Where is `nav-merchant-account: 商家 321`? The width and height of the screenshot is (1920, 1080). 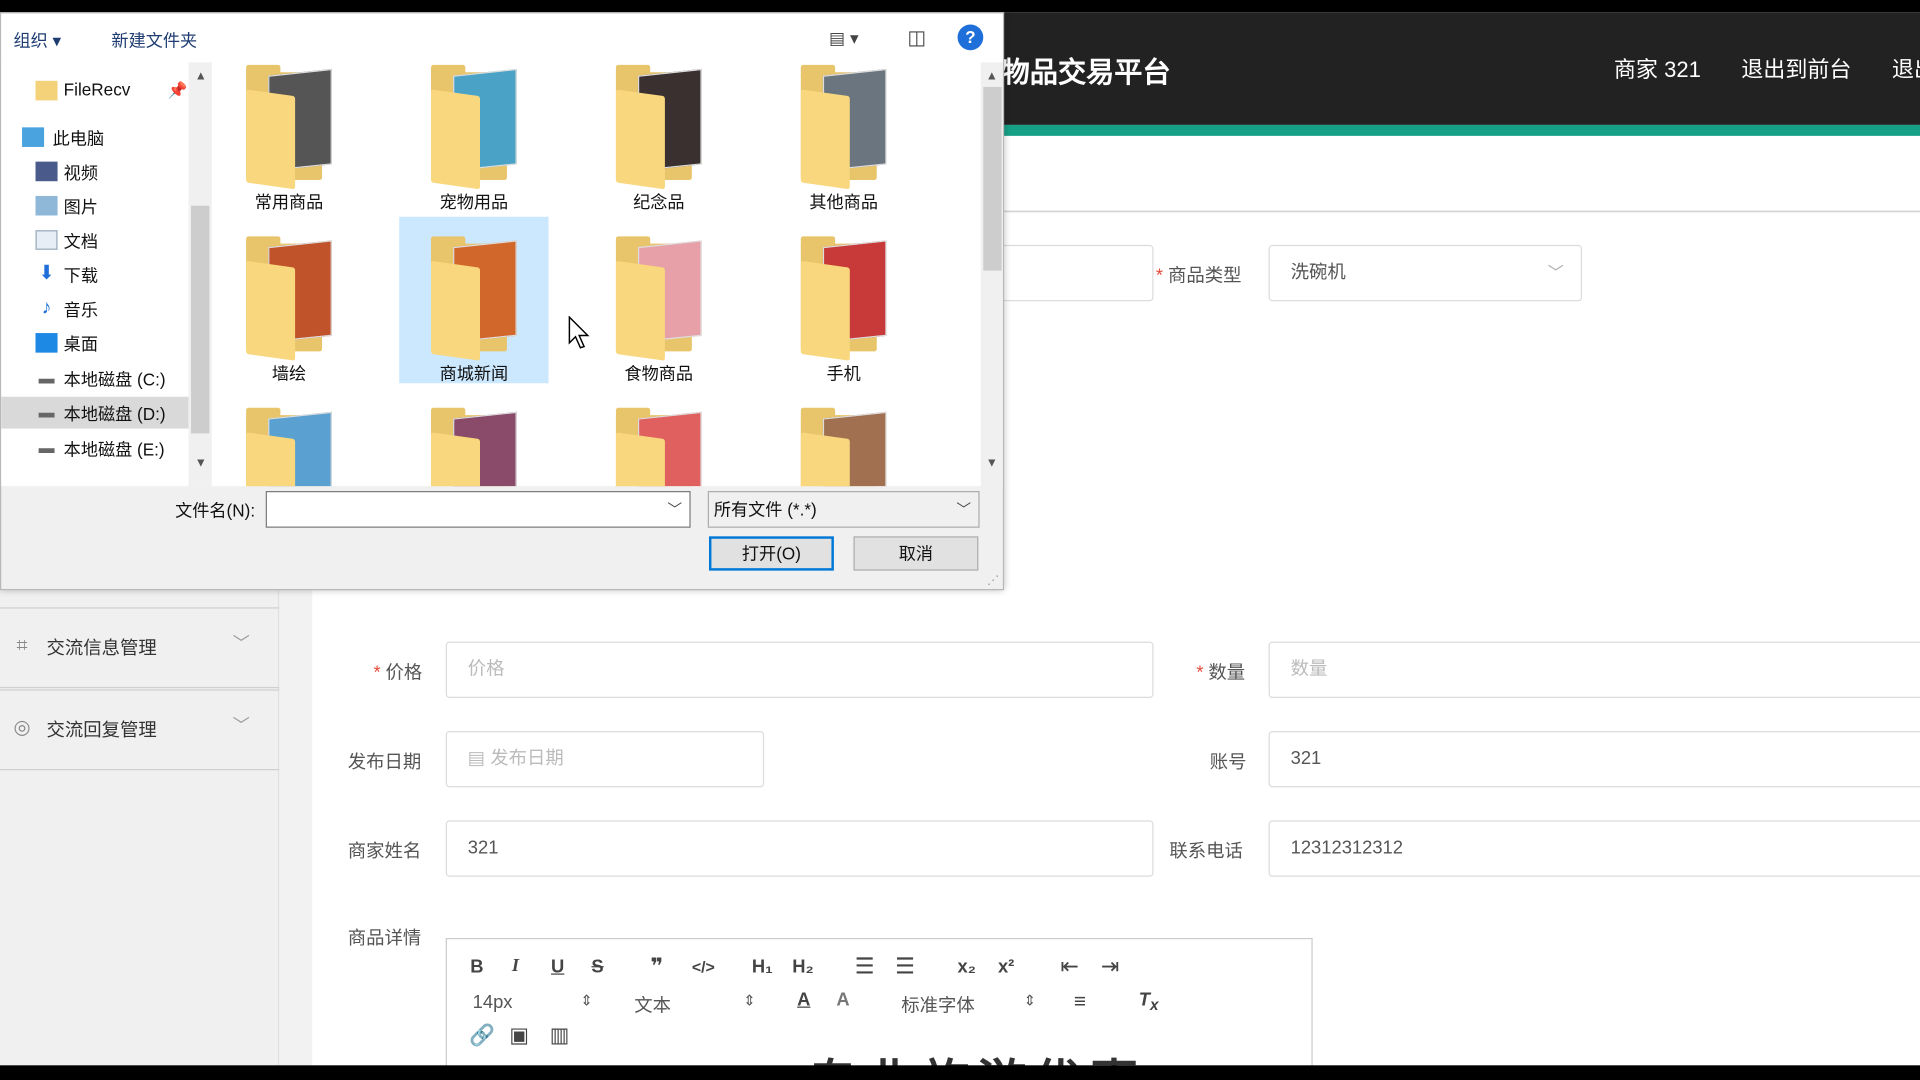 nav-merchant-account: 商家 321 is located at coordinates (1657, 69).